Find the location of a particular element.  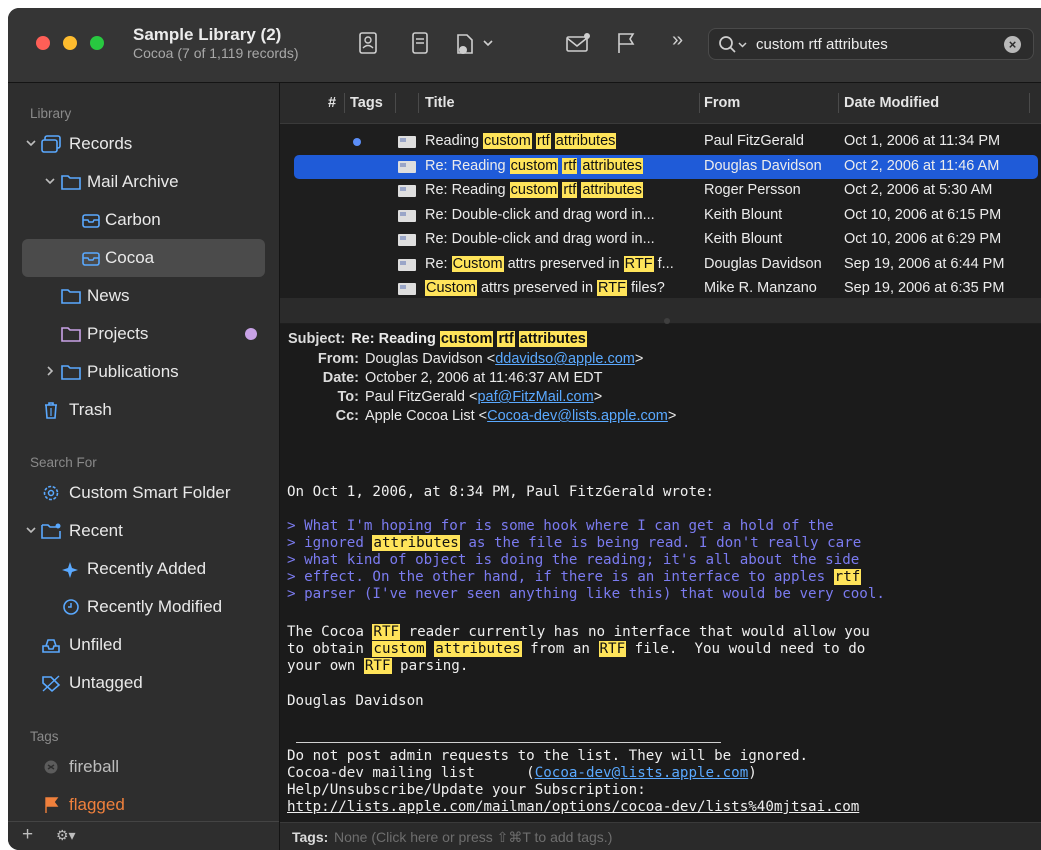

column-number: # is located at coordinates (332, 103).